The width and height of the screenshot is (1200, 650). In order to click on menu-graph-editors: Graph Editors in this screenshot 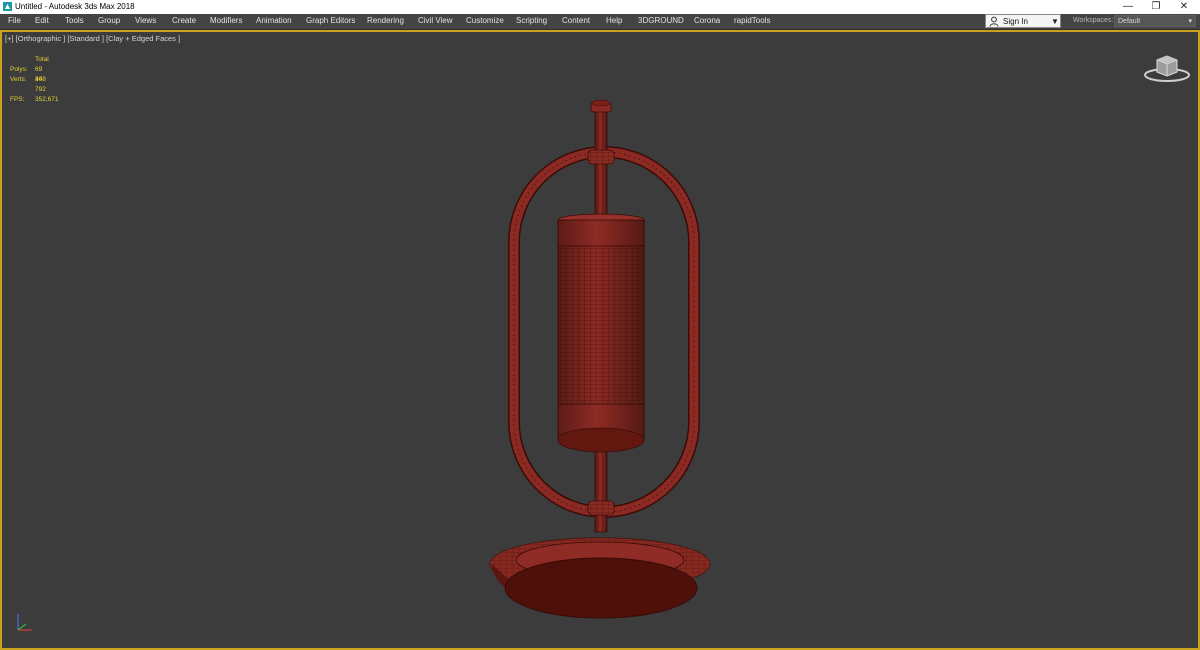, I will do `click(330, 21)`.